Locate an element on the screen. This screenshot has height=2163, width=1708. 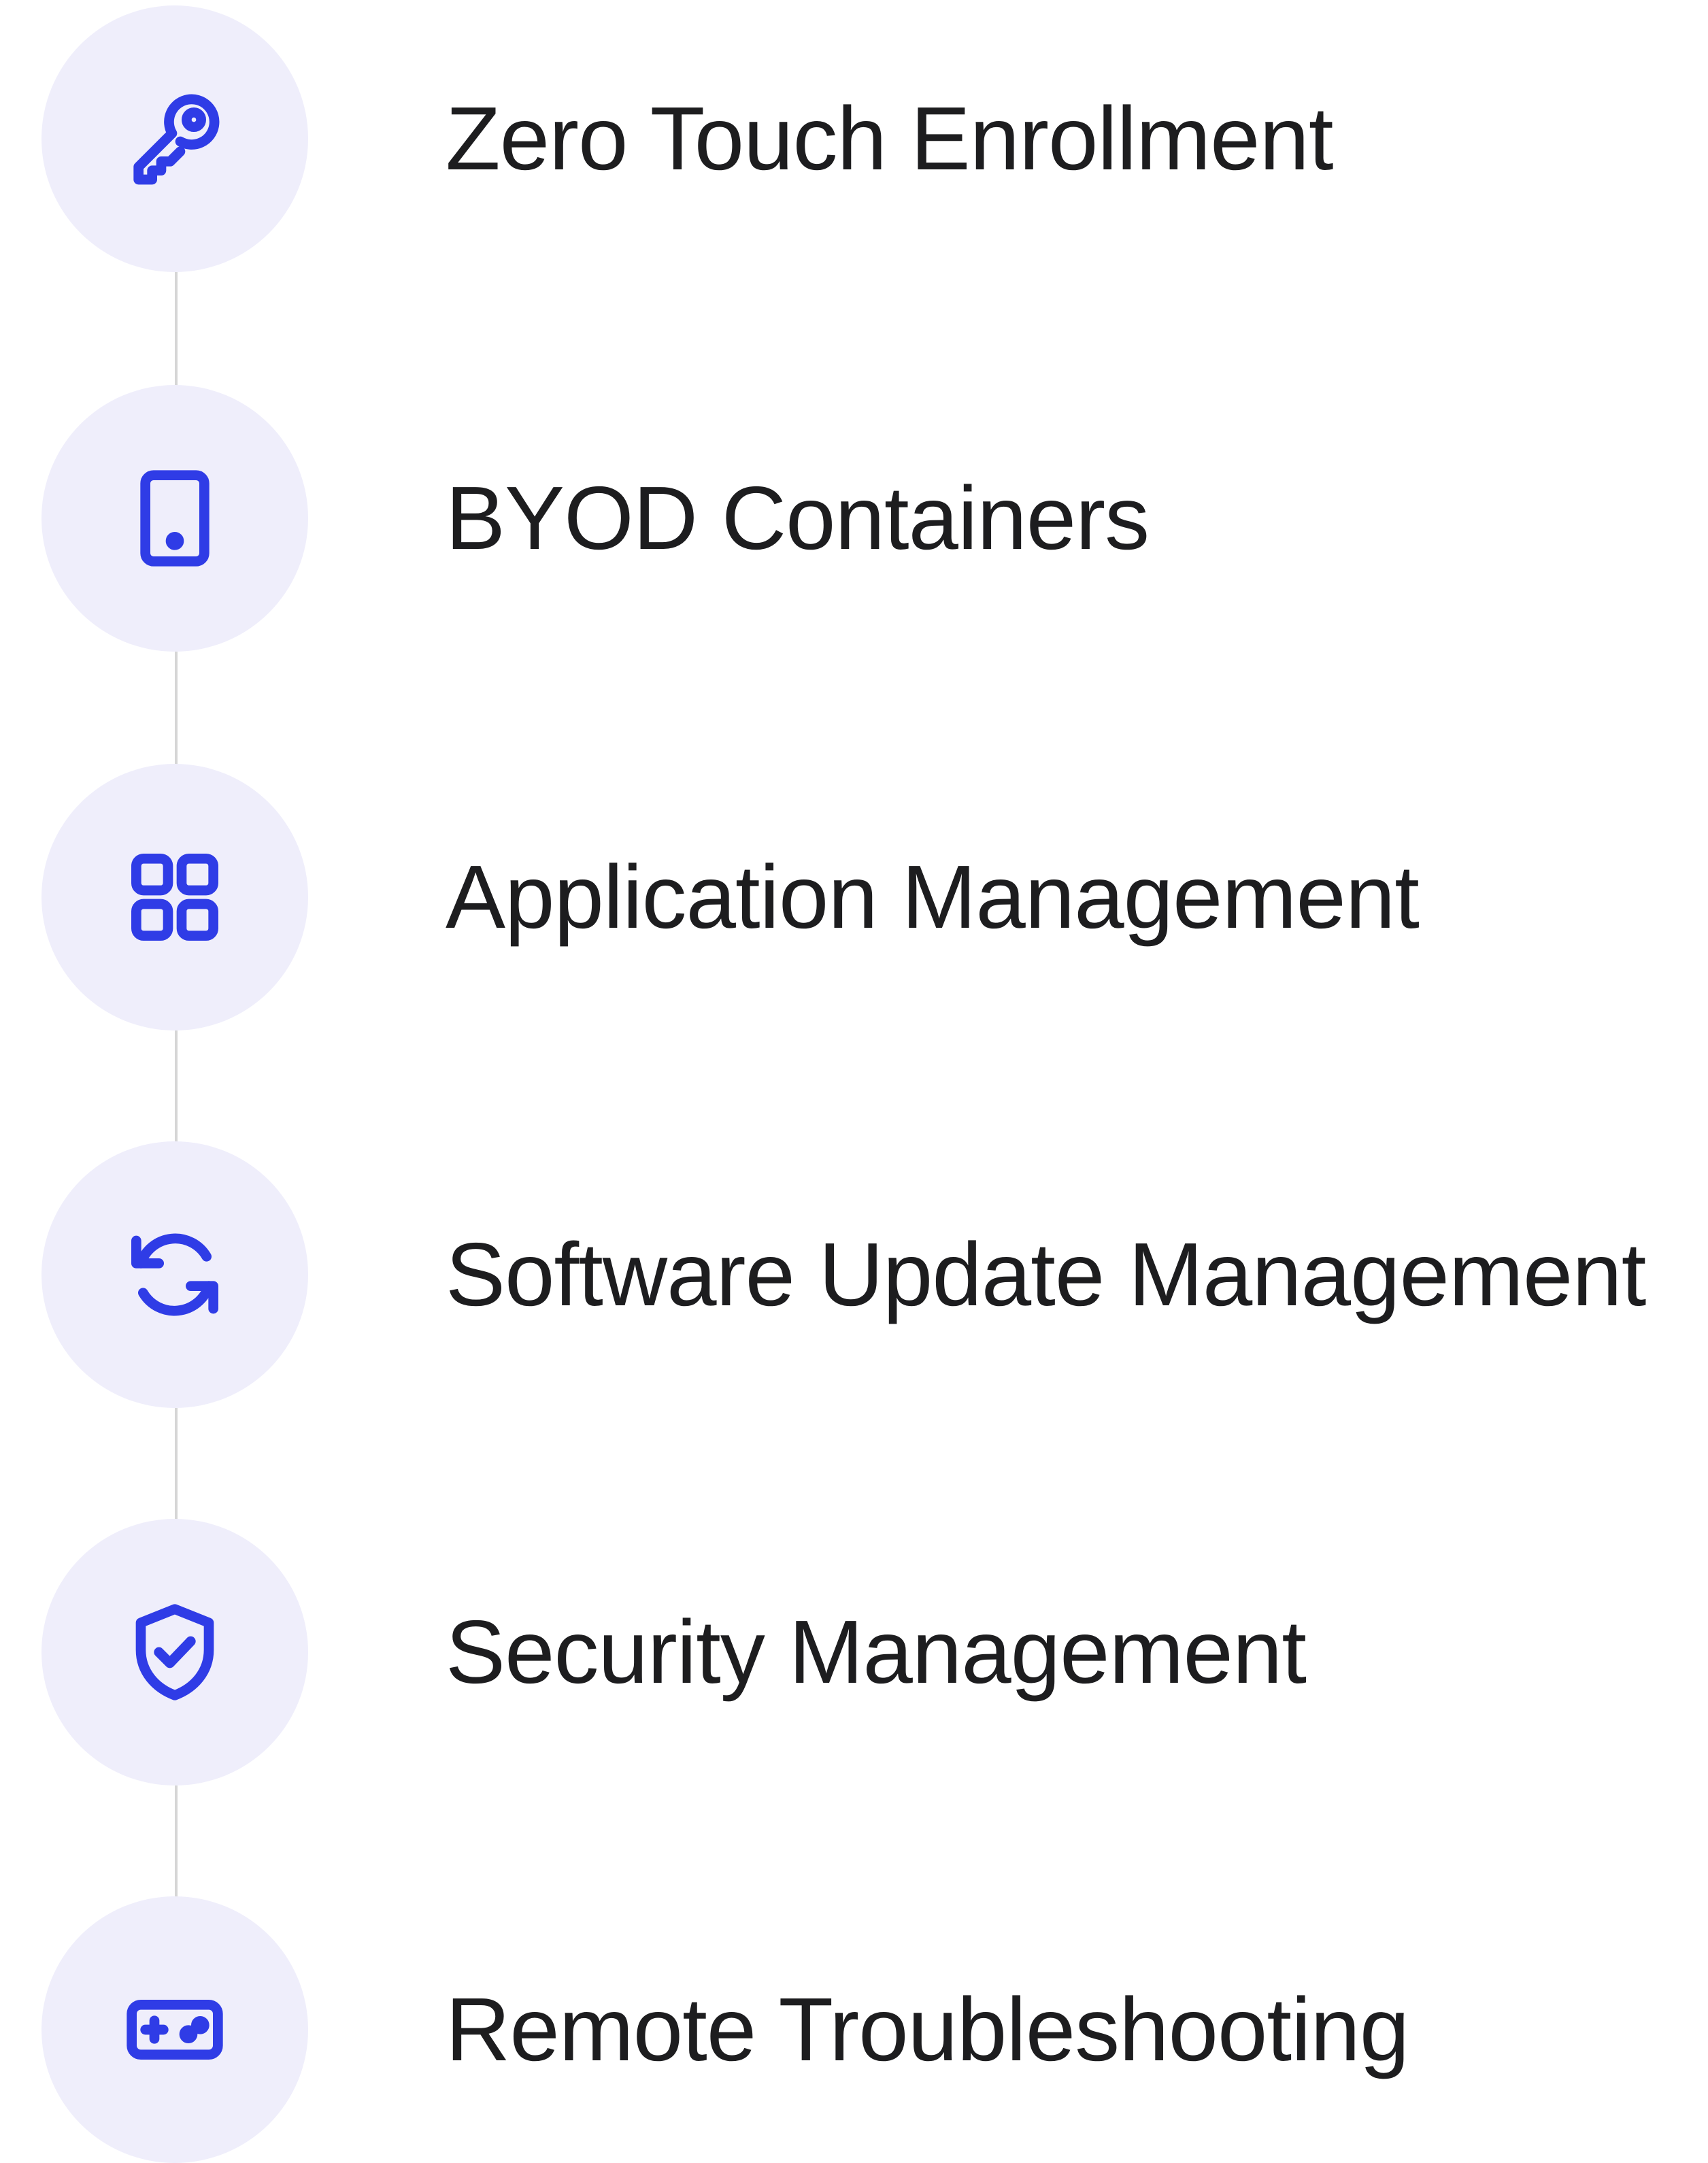
feature-item-software-update-management: Software Update Management is located at coordinates (854, 1274).